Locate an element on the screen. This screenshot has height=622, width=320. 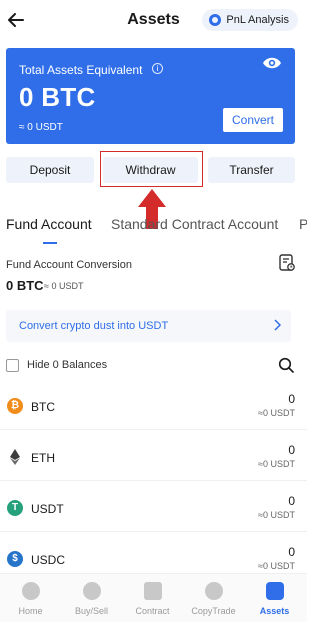
conversion-value: 0 BTC is located at coordinates (25, 285).